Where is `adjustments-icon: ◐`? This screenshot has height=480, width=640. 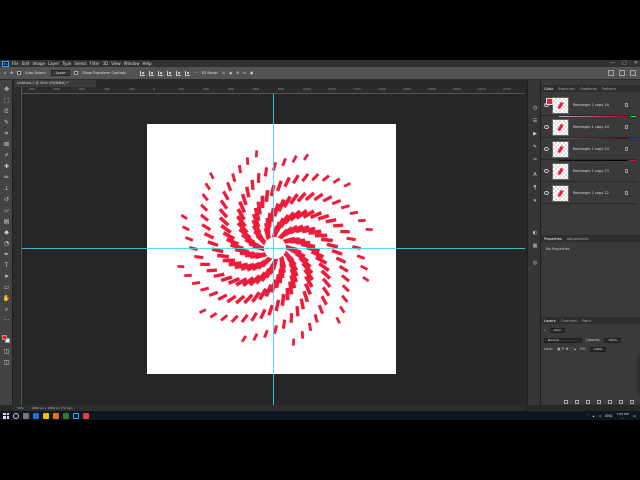 adjustments-icon: ◐ is located at coordinates (535, 233).